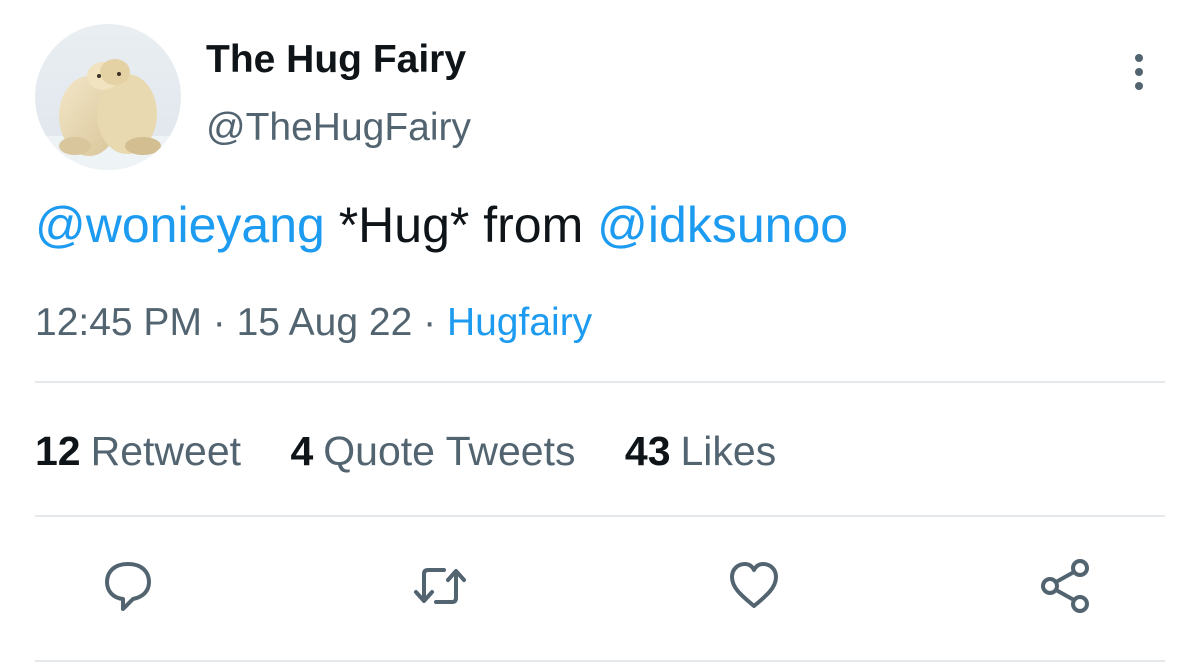 The width and height of the screenshot is (1200, 671). I want to click on likes-count: 43, so click(647, 451).